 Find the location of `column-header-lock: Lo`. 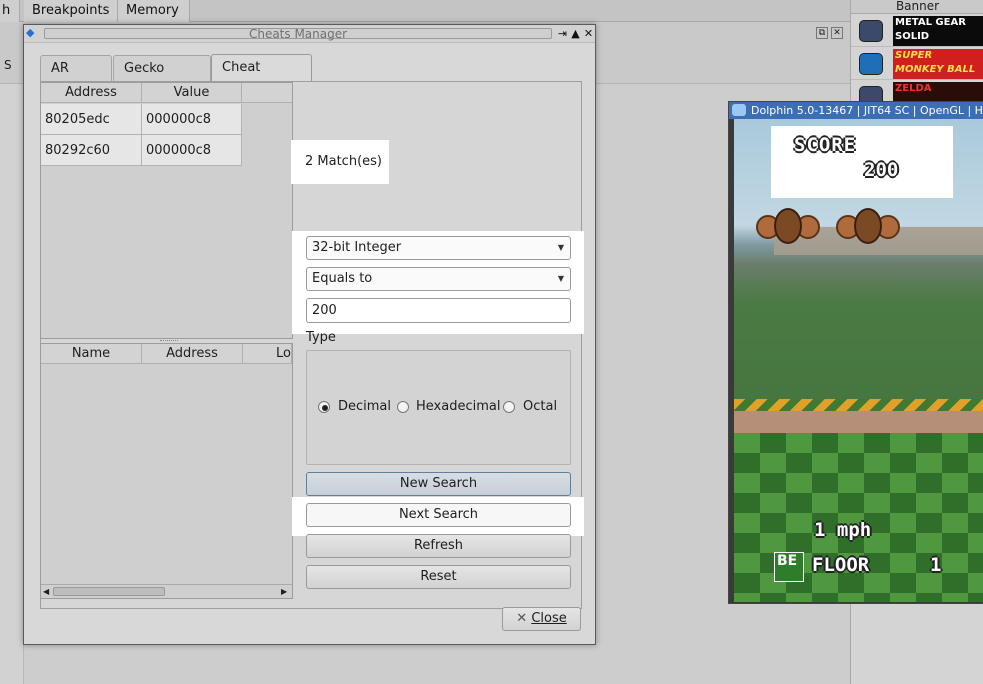

column-header-lock: Lo is located at coordinates (267, 354).